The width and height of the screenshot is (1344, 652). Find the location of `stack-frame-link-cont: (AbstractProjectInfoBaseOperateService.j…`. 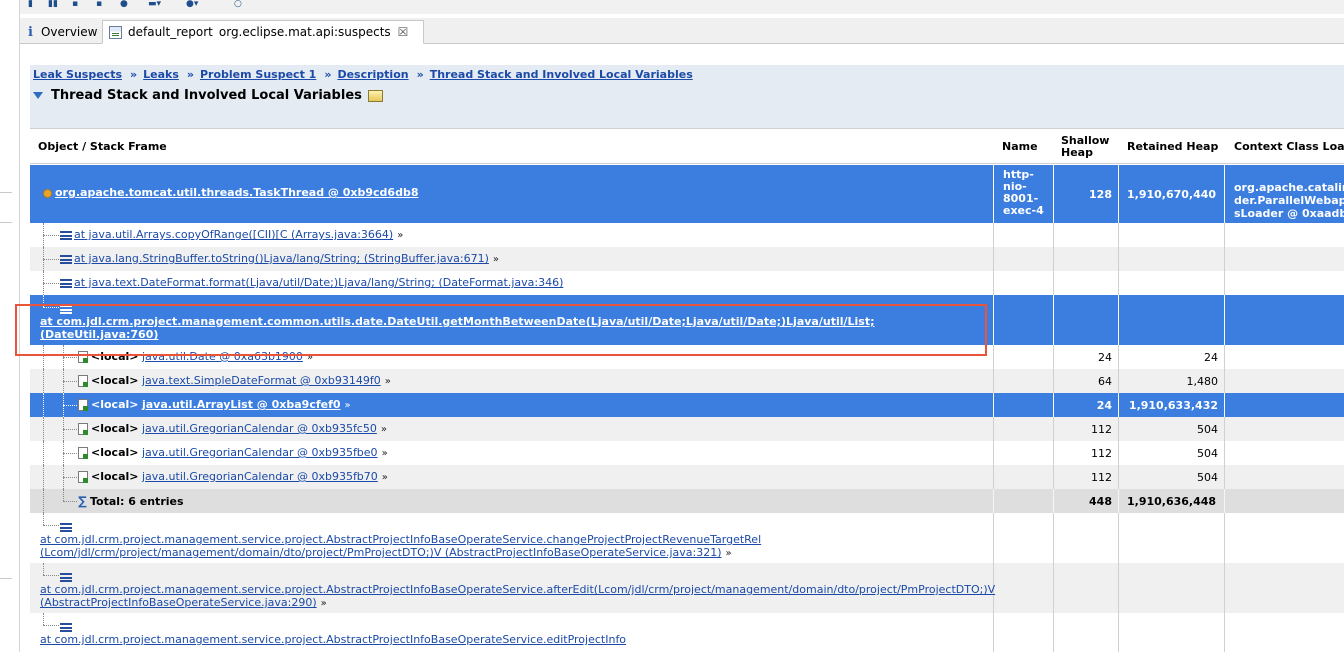

stack-frame-link-cont: (AbstractProjectInfoBaseOperateService.j… is located at coordinates (178, 602).